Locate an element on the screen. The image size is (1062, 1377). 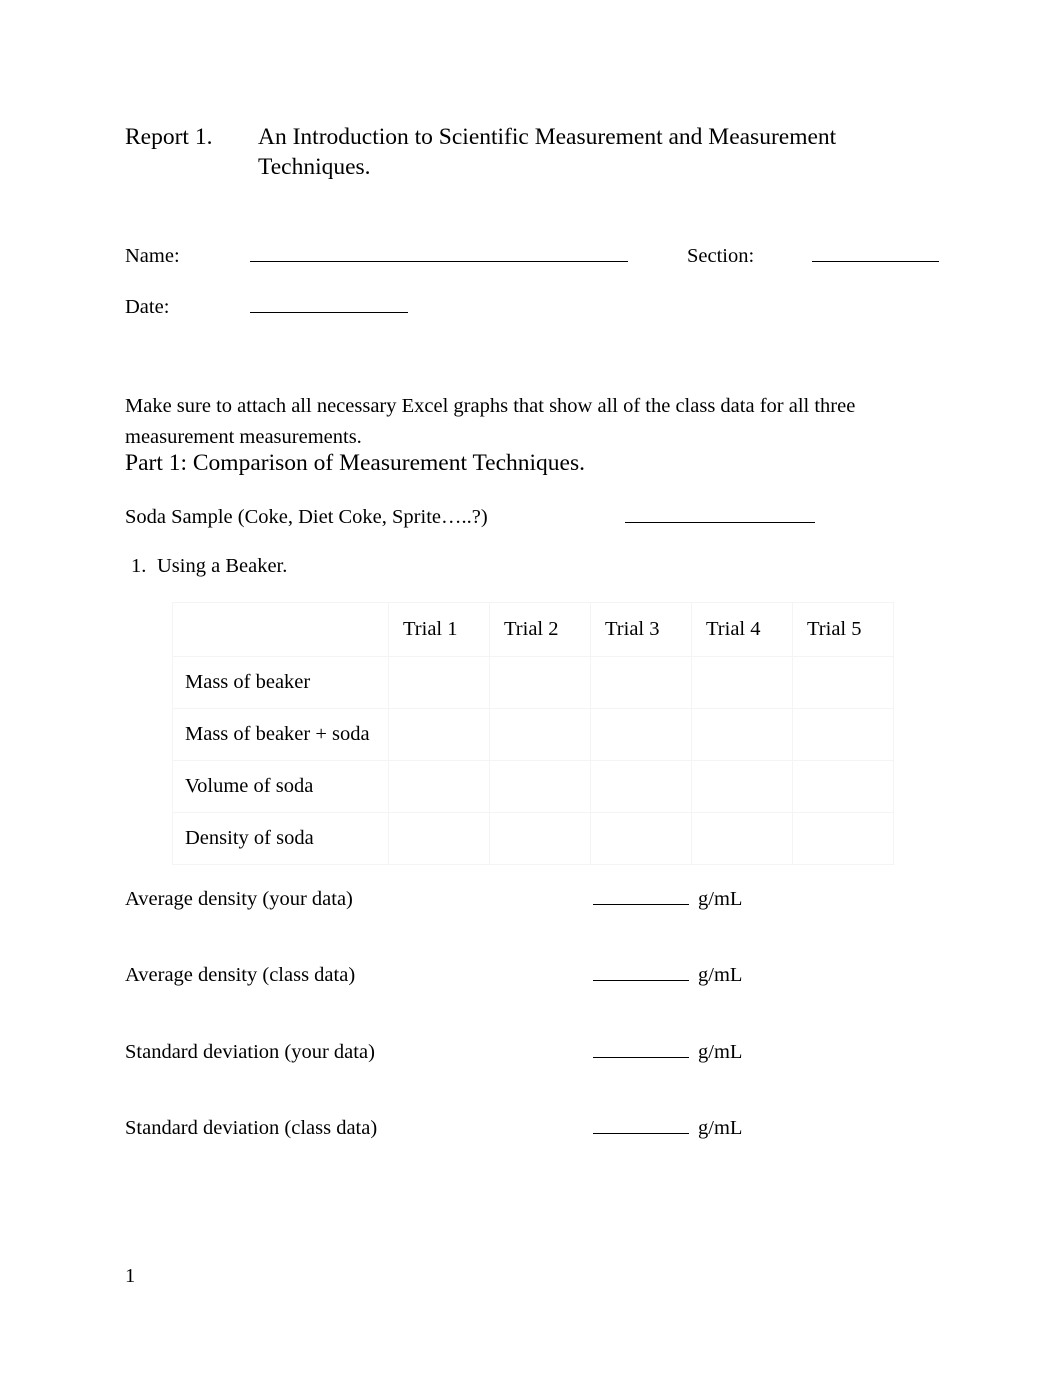
result-label: Average density (your data) is located at coordinates (239, 899).